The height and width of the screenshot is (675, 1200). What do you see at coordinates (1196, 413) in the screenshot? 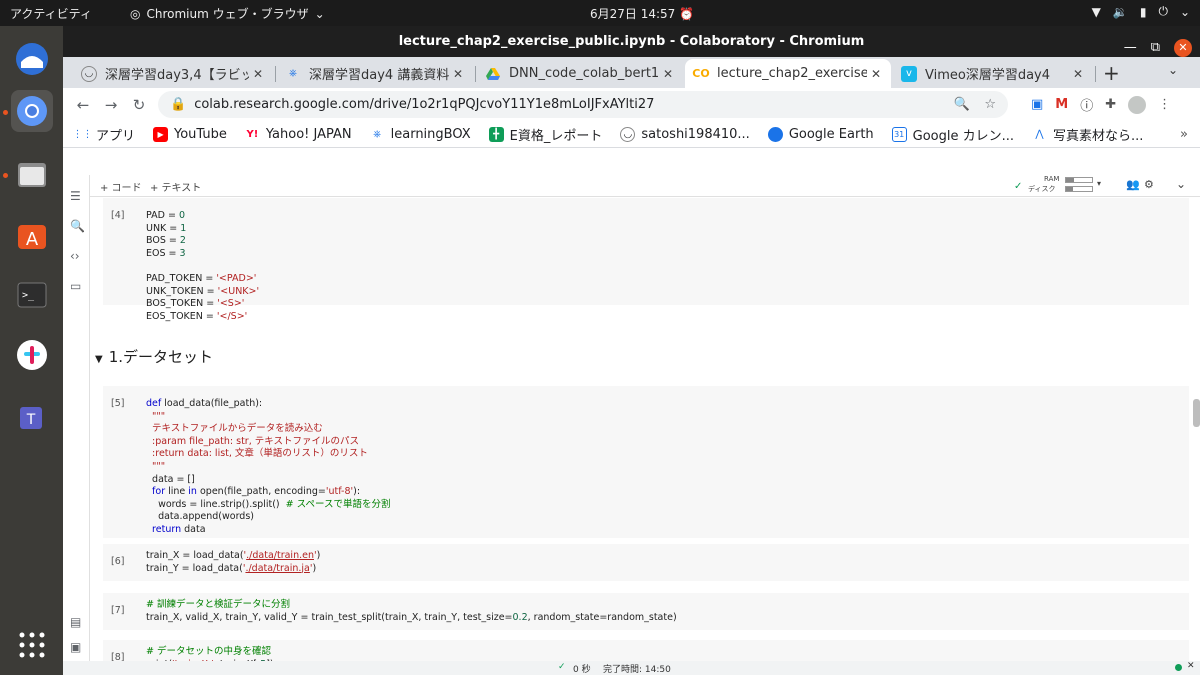
I see `scrollbar-thumb` at bounding box center [1196, 413].